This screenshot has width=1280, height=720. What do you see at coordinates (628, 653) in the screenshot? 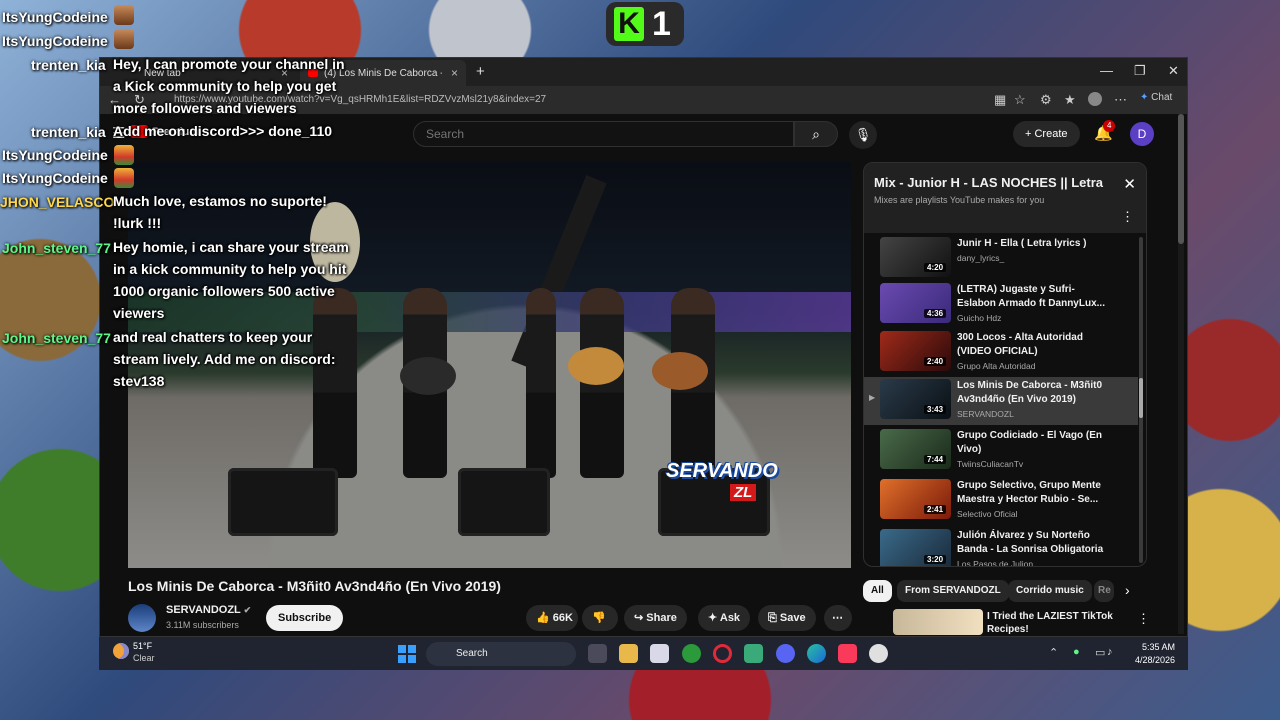
I see `file-explorer-icon` at bounding box center [628, 653].